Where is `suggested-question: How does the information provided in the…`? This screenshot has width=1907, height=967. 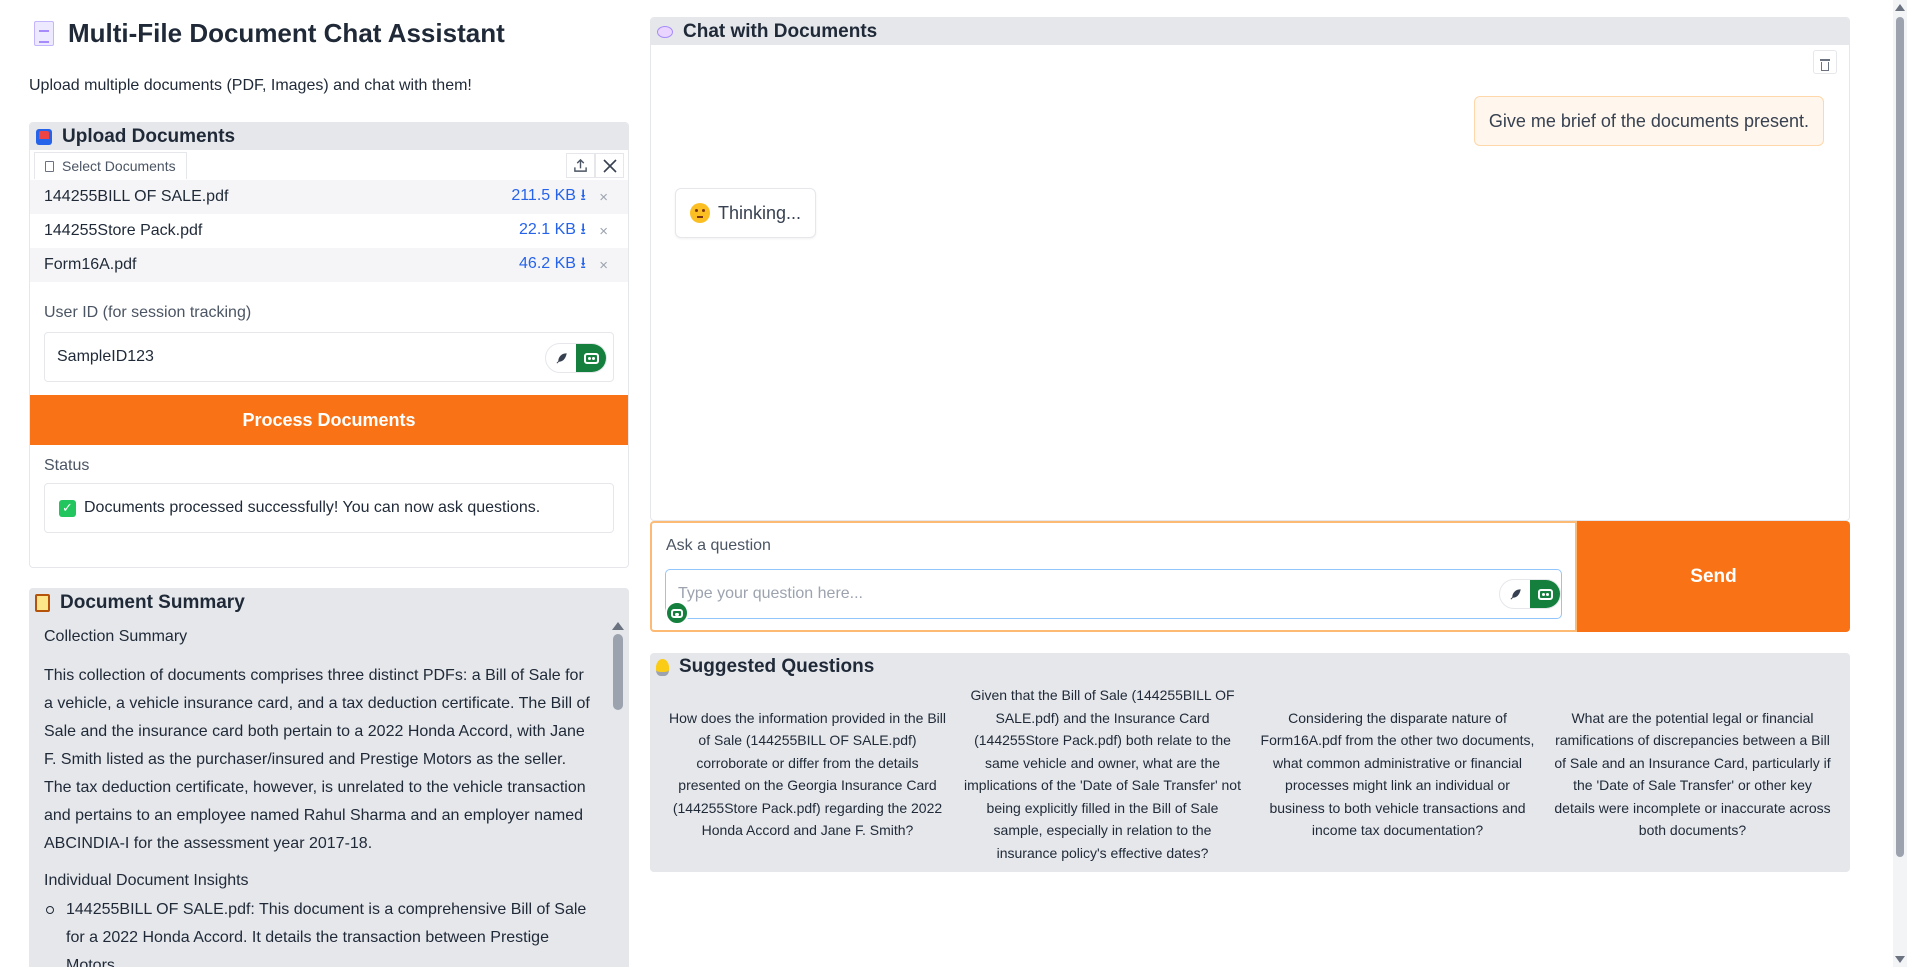
suggested-question: How does the information provided in the… is located at coordinates (807, 774).